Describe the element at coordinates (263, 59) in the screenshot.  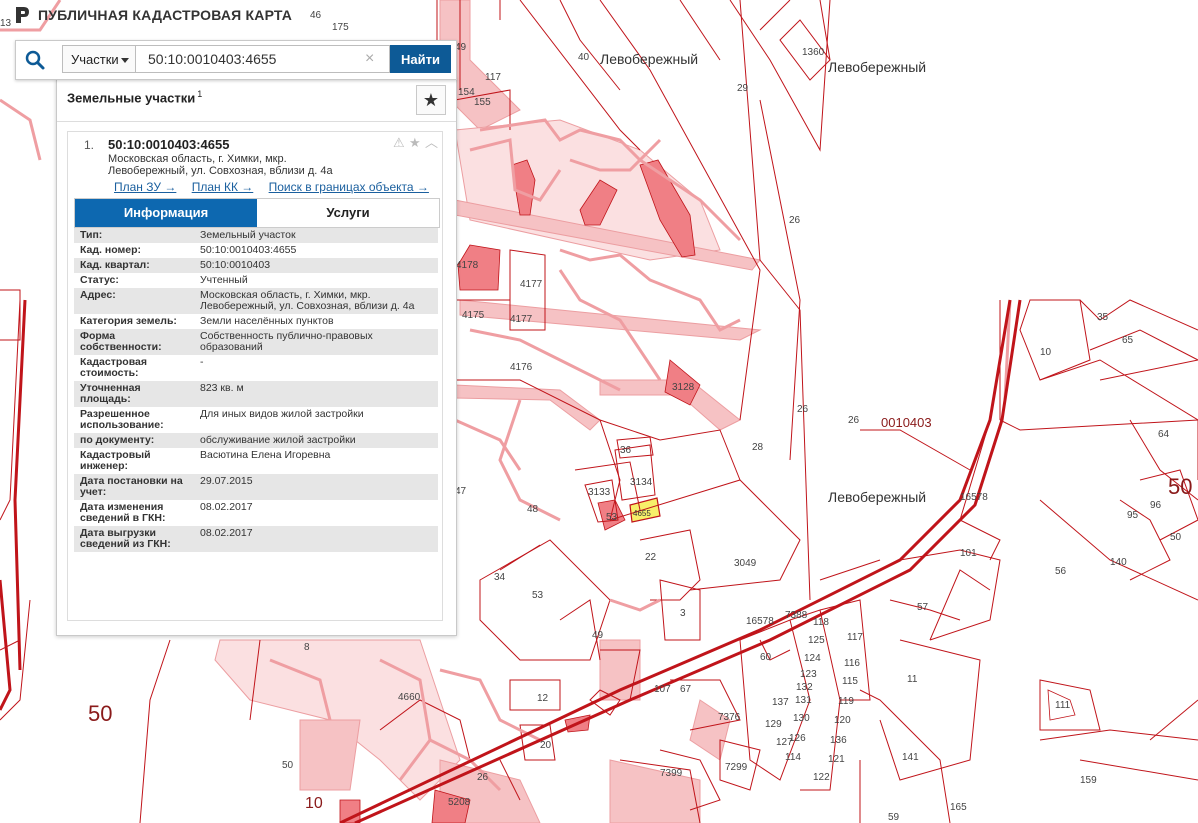
I see `search-input` at that location.